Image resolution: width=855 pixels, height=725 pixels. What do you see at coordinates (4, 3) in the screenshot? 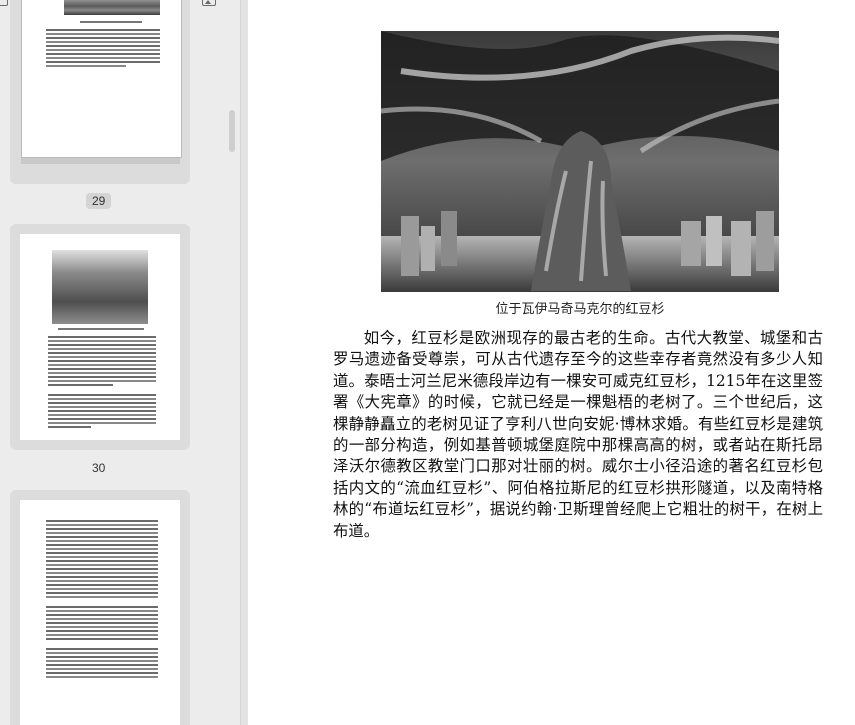
I see `image-small-icon` at bounding box center [4, 3].